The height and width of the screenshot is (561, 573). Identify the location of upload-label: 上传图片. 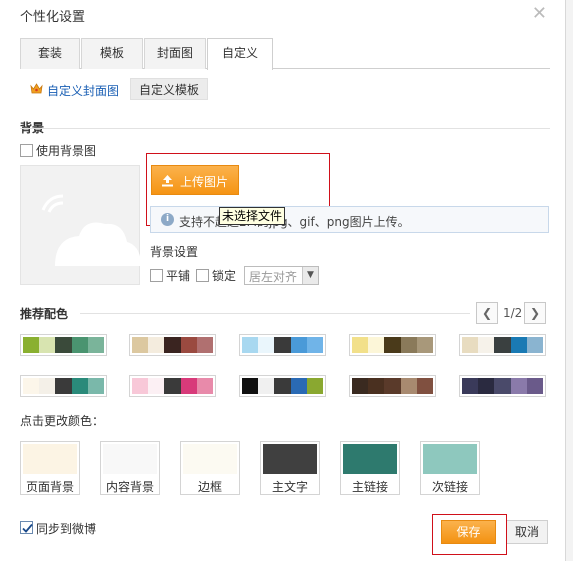
(204, 182).